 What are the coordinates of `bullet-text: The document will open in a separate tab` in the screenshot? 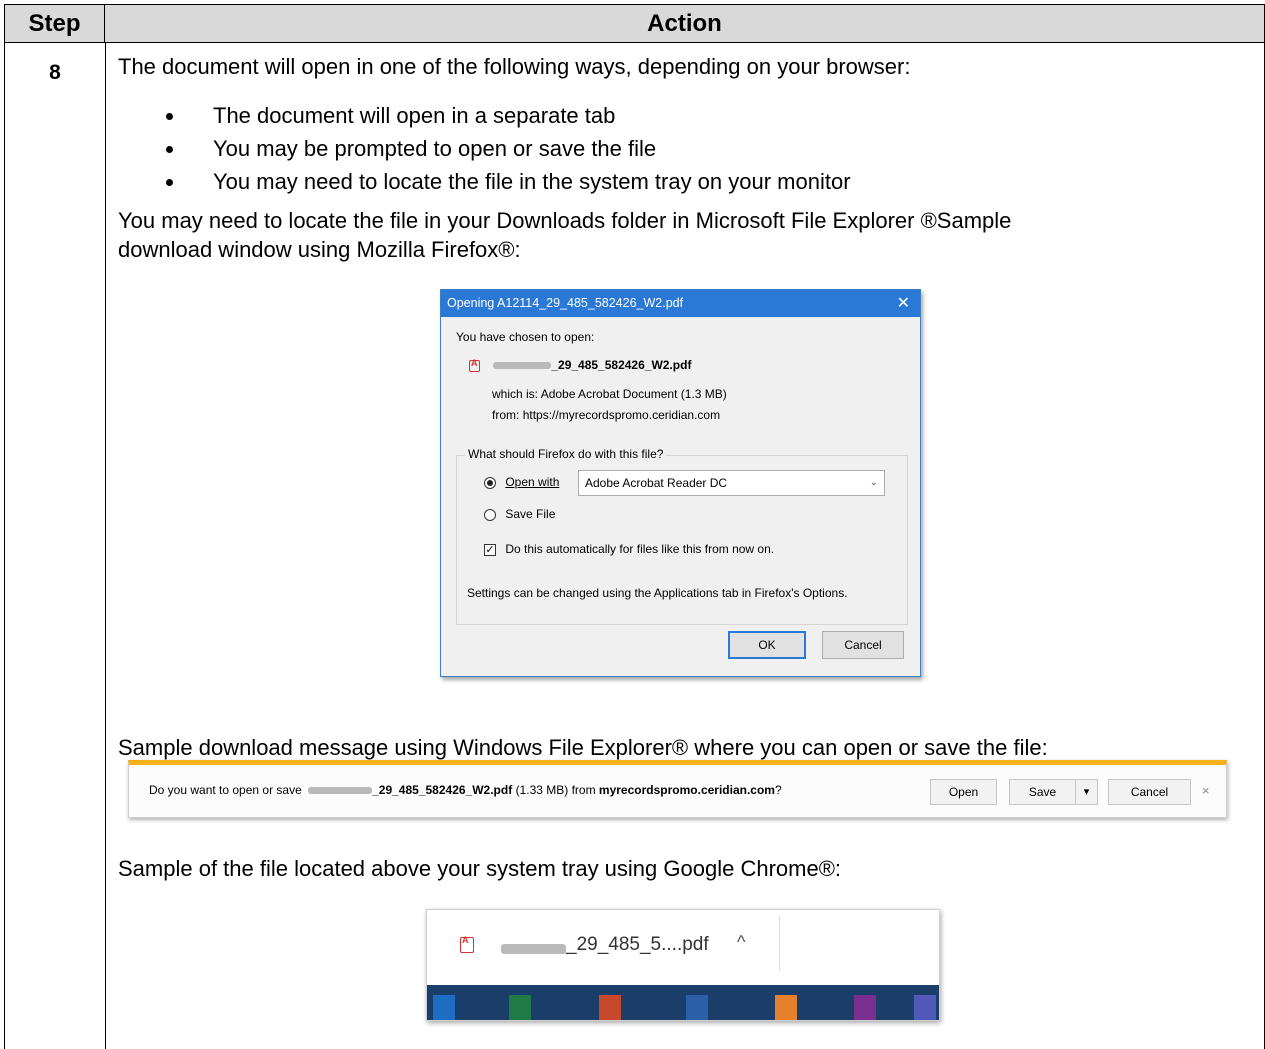 It's located at (414, 115).